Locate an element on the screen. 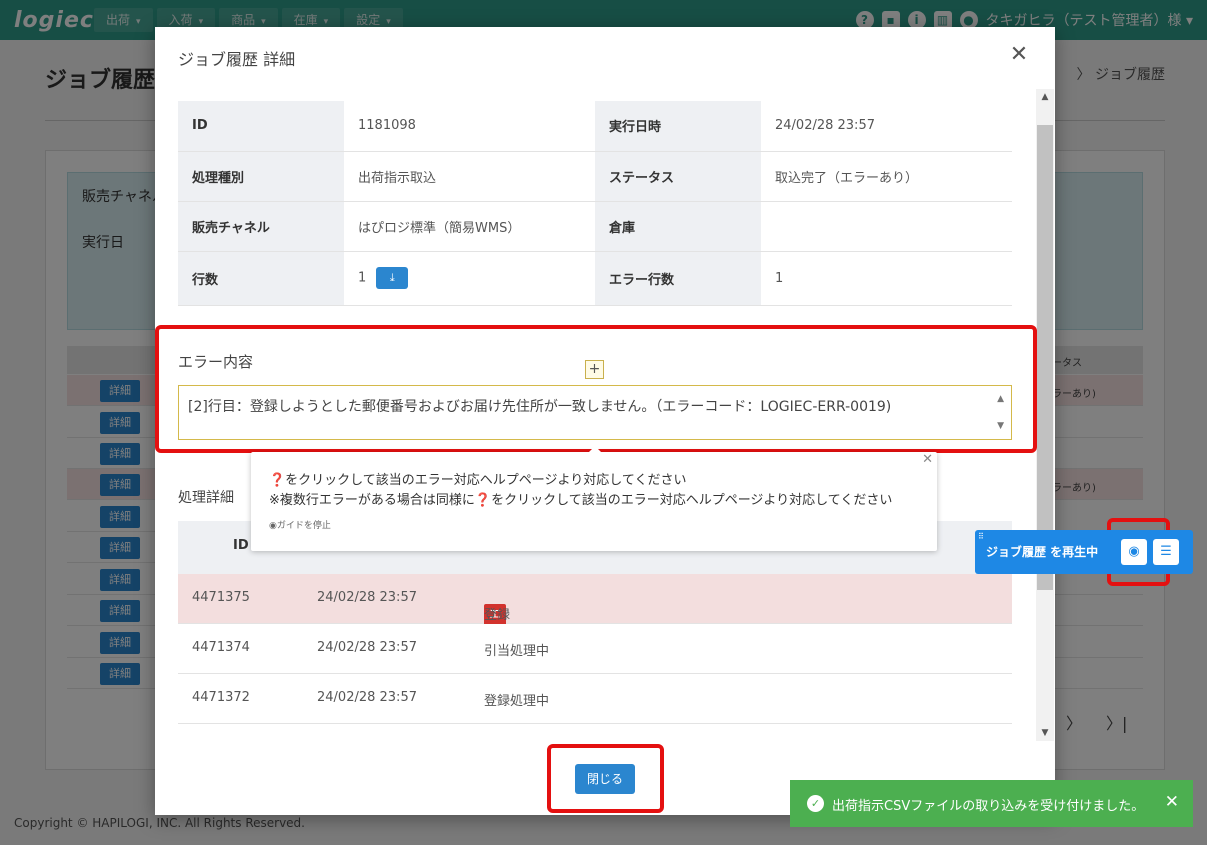 This screenshot has width=1207, height=845. menu-icon: ☰ is located at coordinates (1166, 552).